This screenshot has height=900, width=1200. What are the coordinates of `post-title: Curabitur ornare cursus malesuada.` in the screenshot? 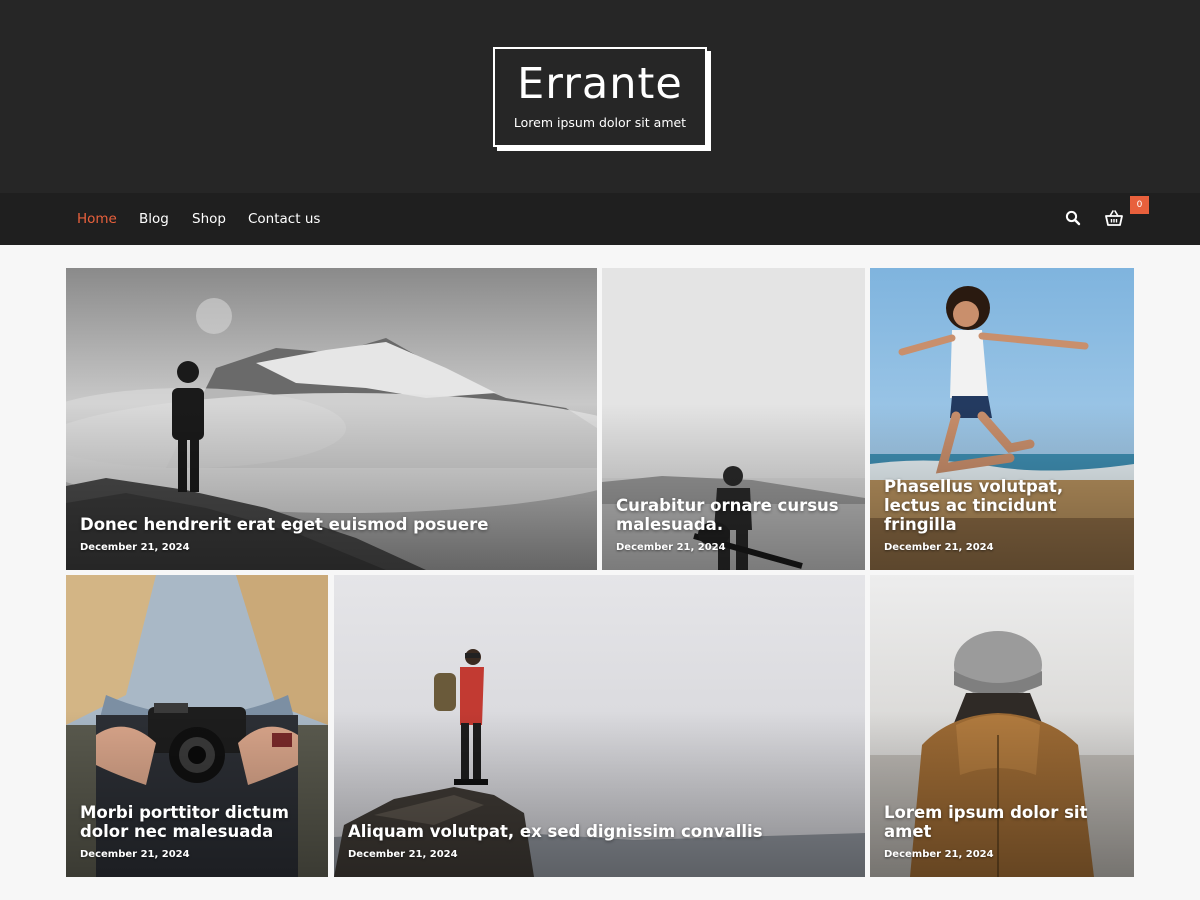 It's located at (733, 515).